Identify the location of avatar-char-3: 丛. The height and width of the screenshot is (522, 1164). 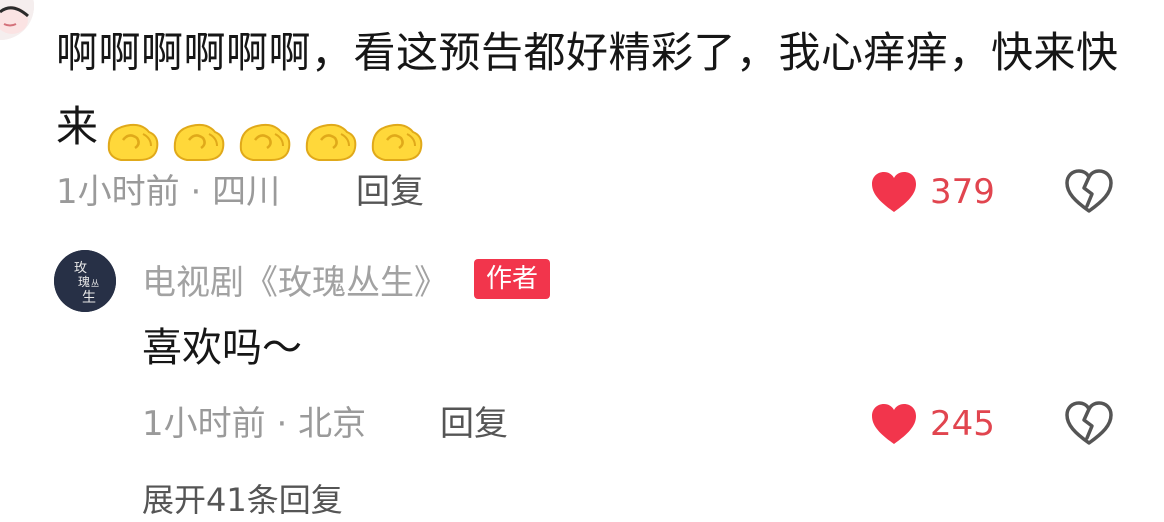
(95, 283).